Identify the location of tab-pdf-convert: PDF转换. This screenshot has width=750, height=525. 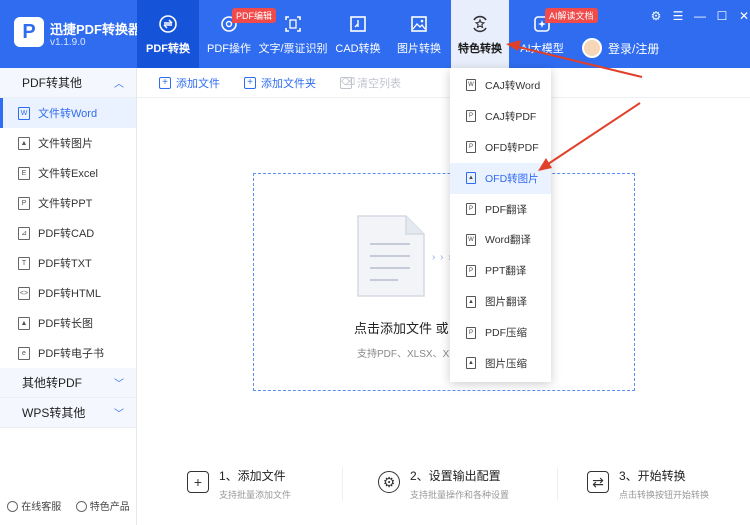
(168, 34).